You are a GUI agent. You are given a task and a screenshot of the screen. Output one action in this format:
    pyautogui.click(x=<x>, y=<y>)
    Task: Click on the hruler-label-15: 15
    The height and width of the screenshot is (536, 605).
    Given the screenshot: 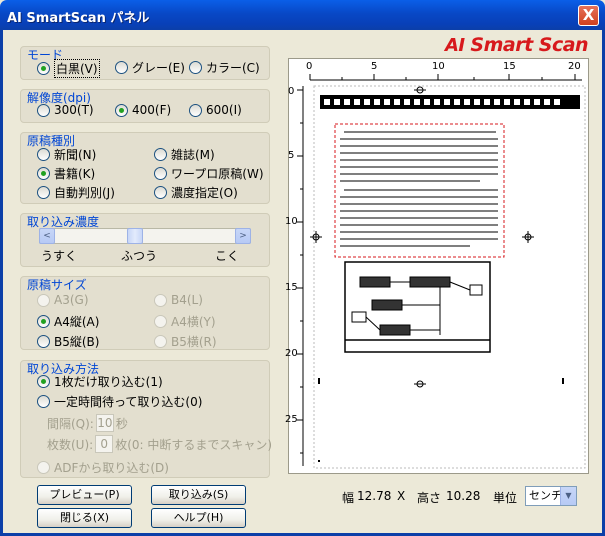 What is the action you would take?
    pyautogui.click(x=509, y=66)
    